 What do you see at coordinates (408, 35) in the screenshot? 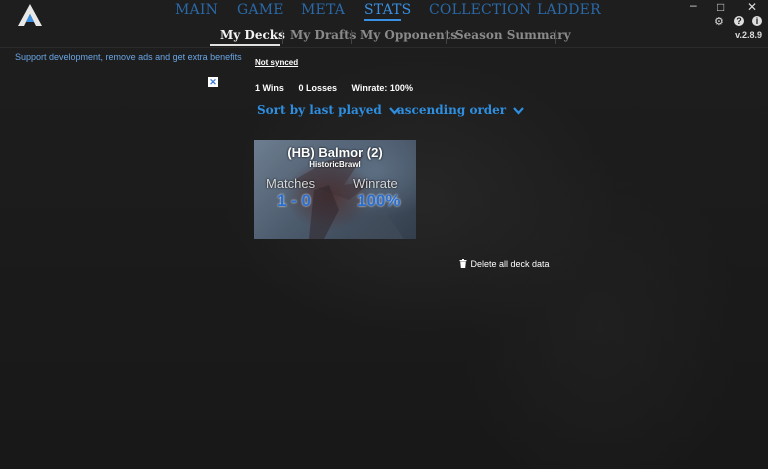
I see `tab-my-opponents: My Opponents` at bounding box center [408, 35].